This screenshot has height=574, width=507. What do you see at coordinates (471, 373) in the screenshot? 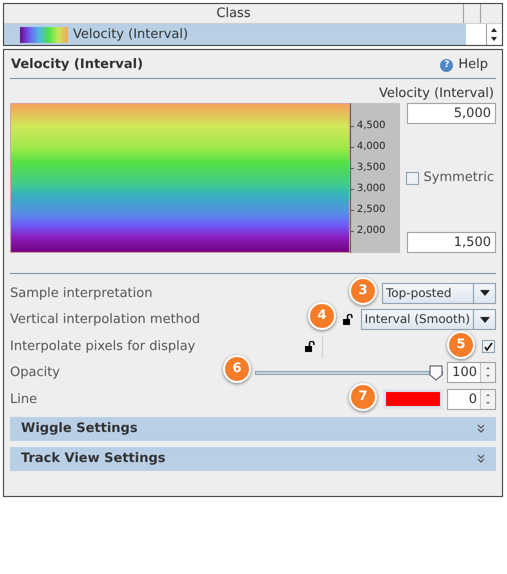
I see `number-spinner: 100` at bounding box center [471, 373].